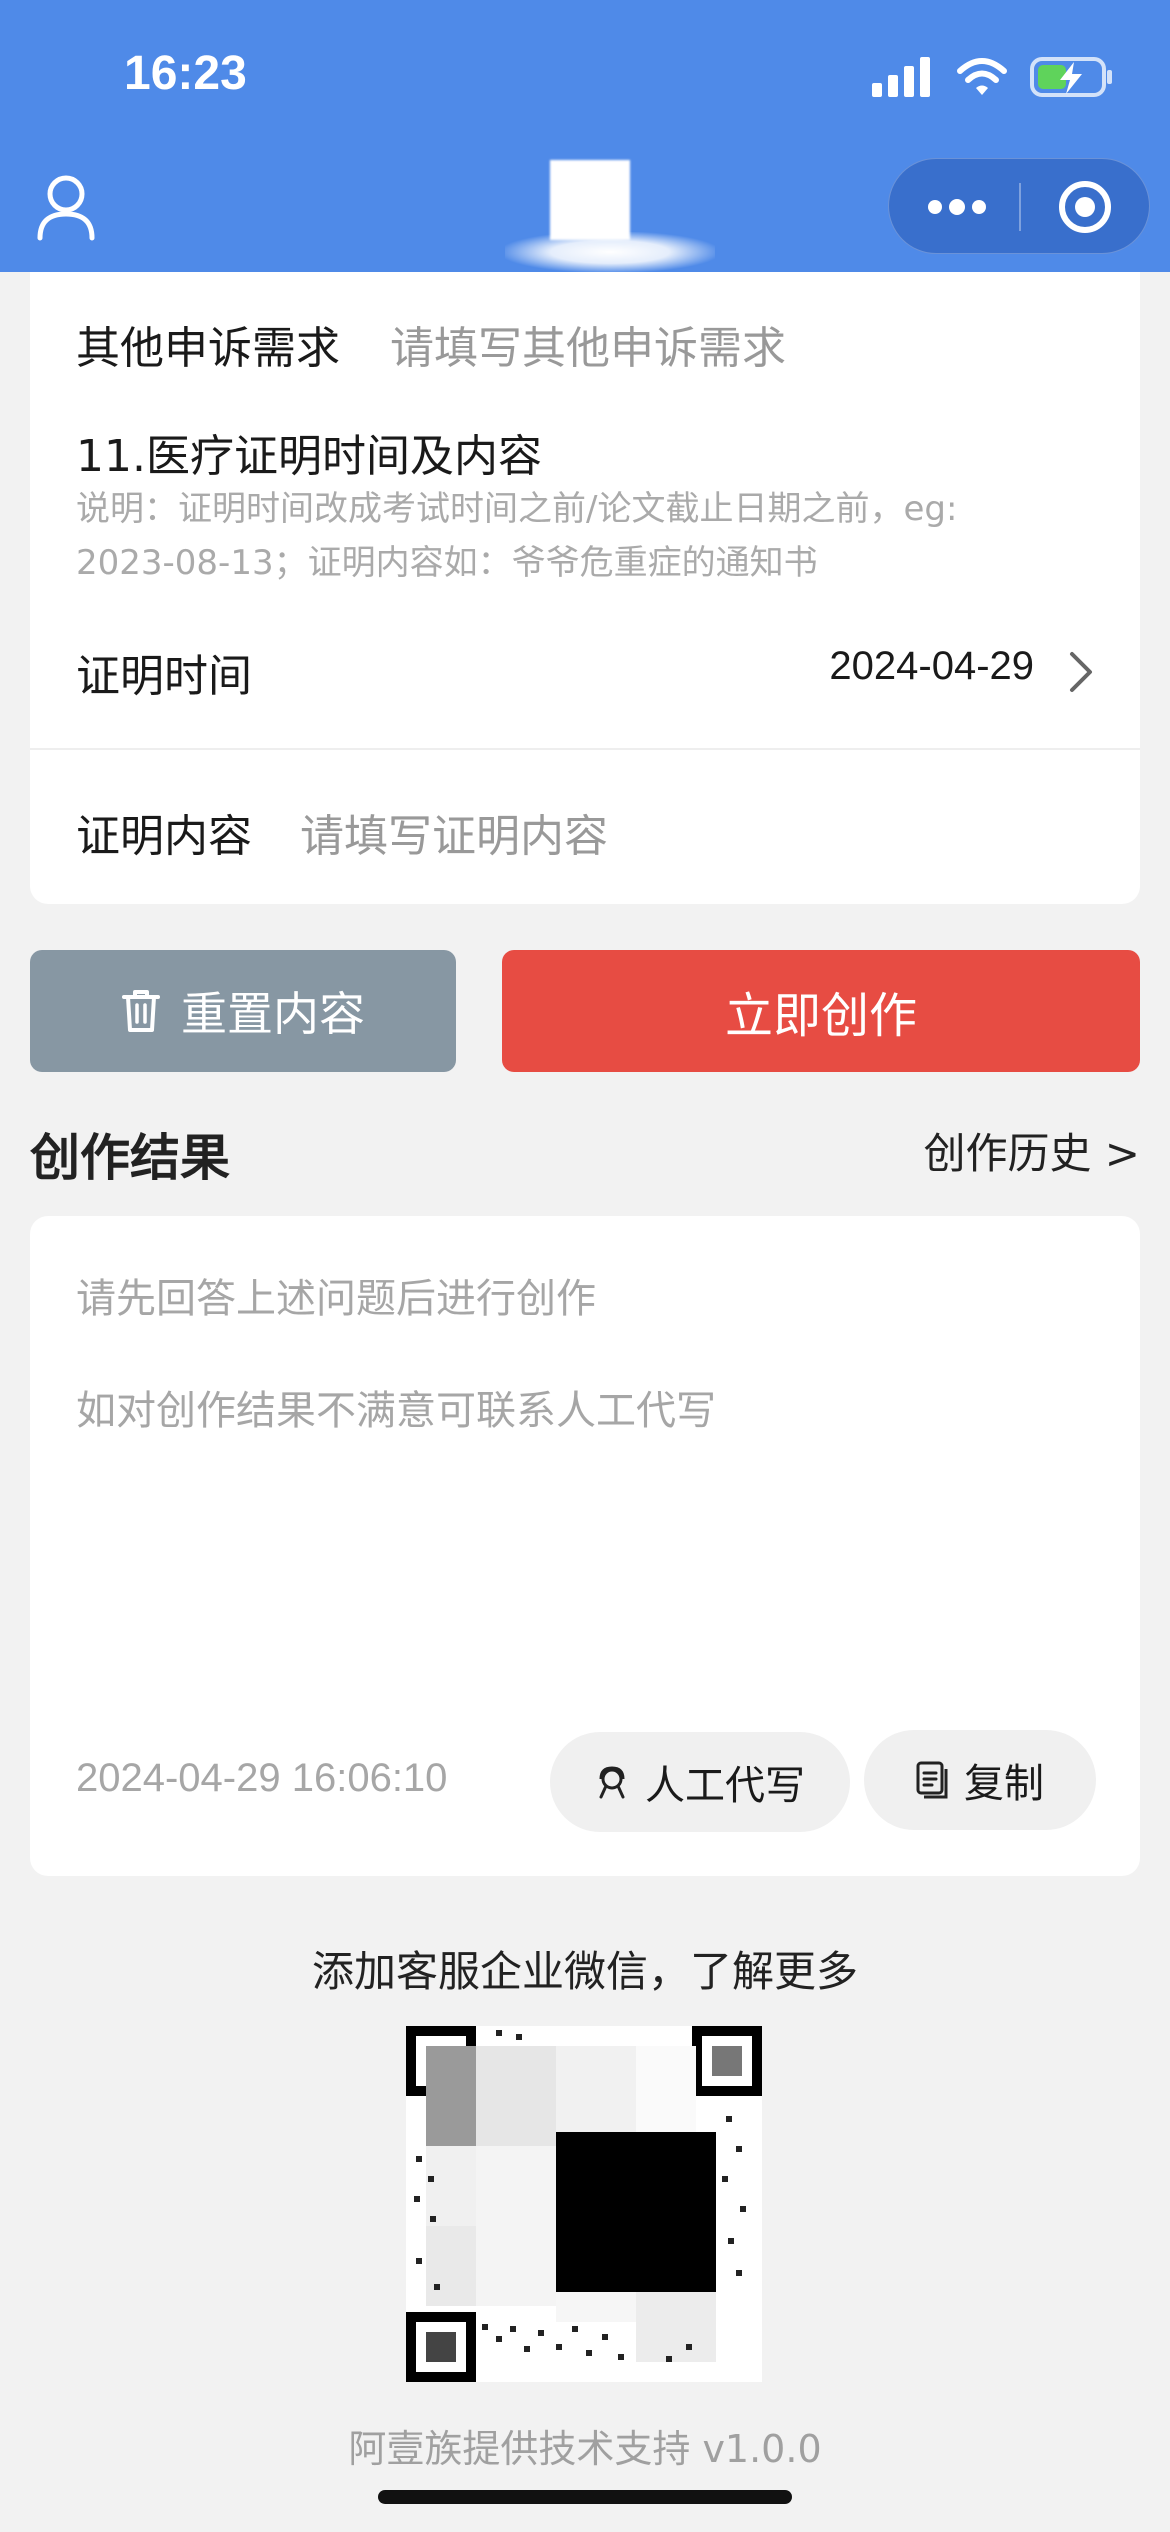  What do you see at coordinates (273, 1014) in the screenshot?
I see `reset-button-label: 重置内容` at bounding box center [273, 1014].